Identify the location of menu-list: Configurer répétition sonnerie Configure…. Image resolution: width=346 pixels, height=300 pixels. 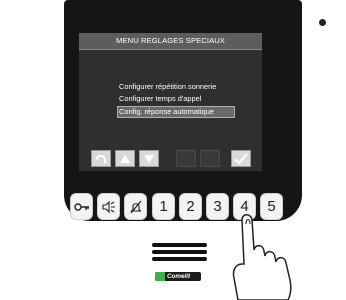
(188, 99).